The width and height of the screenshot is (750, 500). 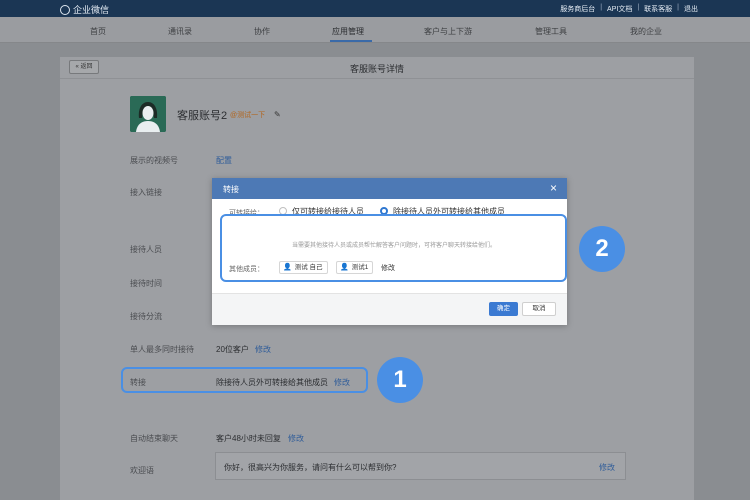 I want to click on video-config-link: 配置, so click(x=224, y=160).